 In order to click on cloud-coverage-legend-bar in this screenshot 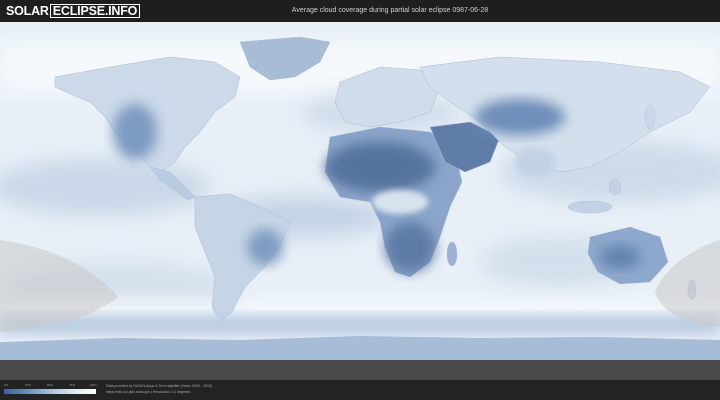, I will do `click(50, 391)`.